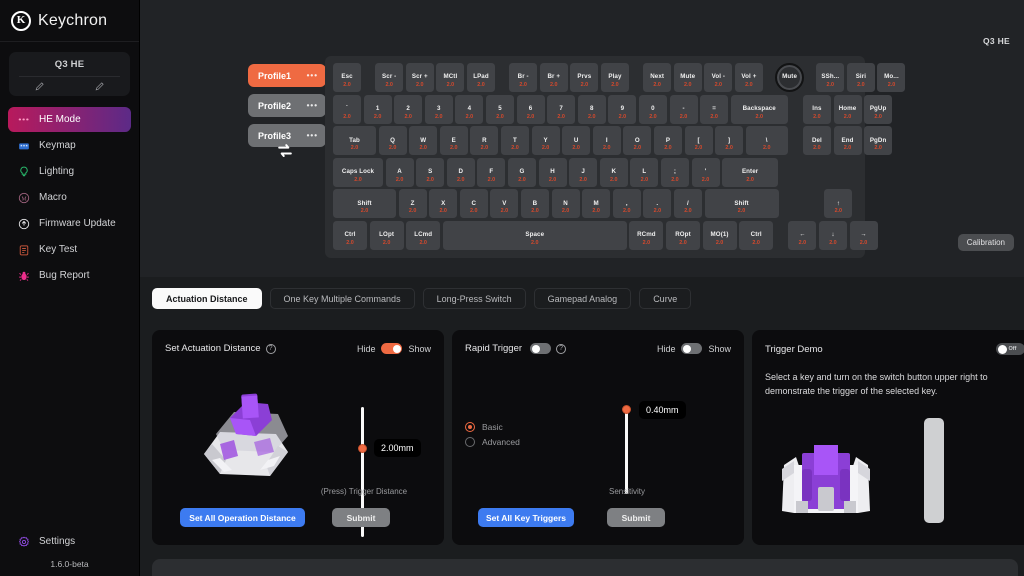 This screenshot has width=1024, height=576. What do you see at coordinates (389, 77) in the screenshot?
I see `keyboard-key: Scr -2.0` at bounding box center [389, 77].